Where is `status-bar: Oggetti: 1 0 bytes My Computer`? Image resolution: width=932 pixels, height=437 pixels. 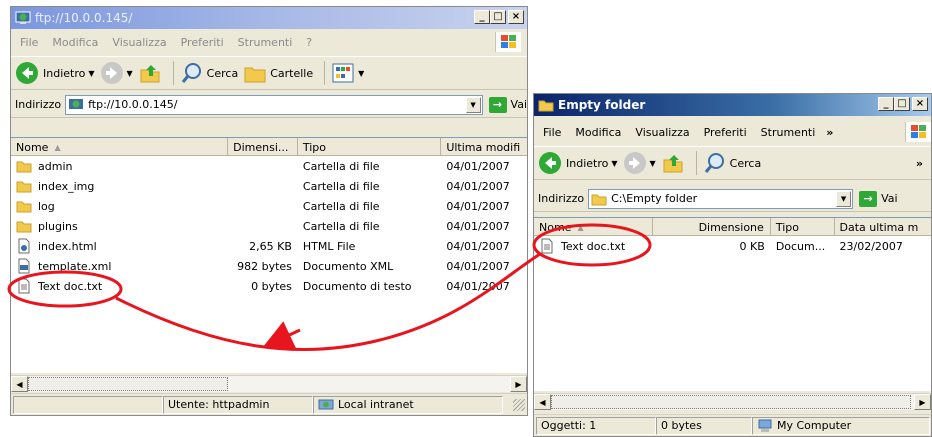 status-bar: Oggetti: 1 0 bytes My Computer is located at coordinates (732, 425).